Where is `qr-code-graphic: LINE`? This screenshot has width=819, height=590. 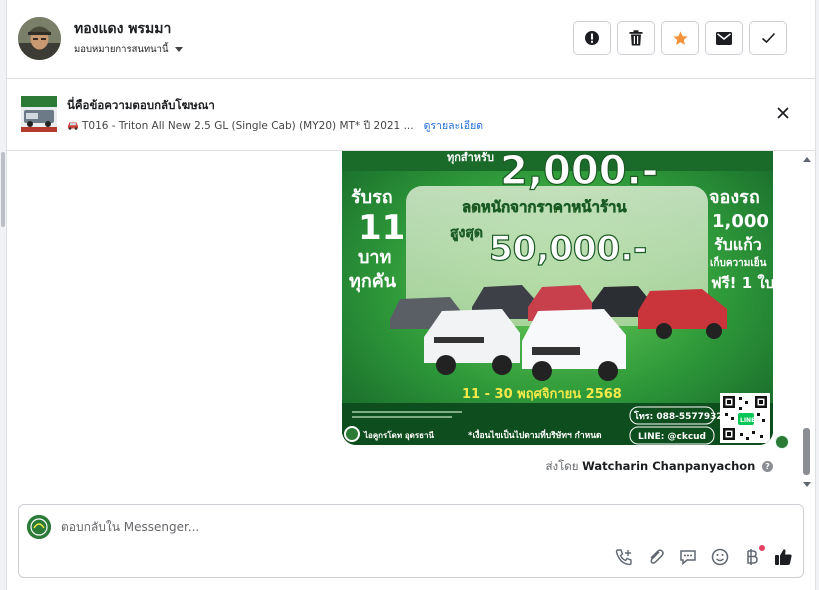
qr-code-graphic: LINE is located at coordinates (745, 418).